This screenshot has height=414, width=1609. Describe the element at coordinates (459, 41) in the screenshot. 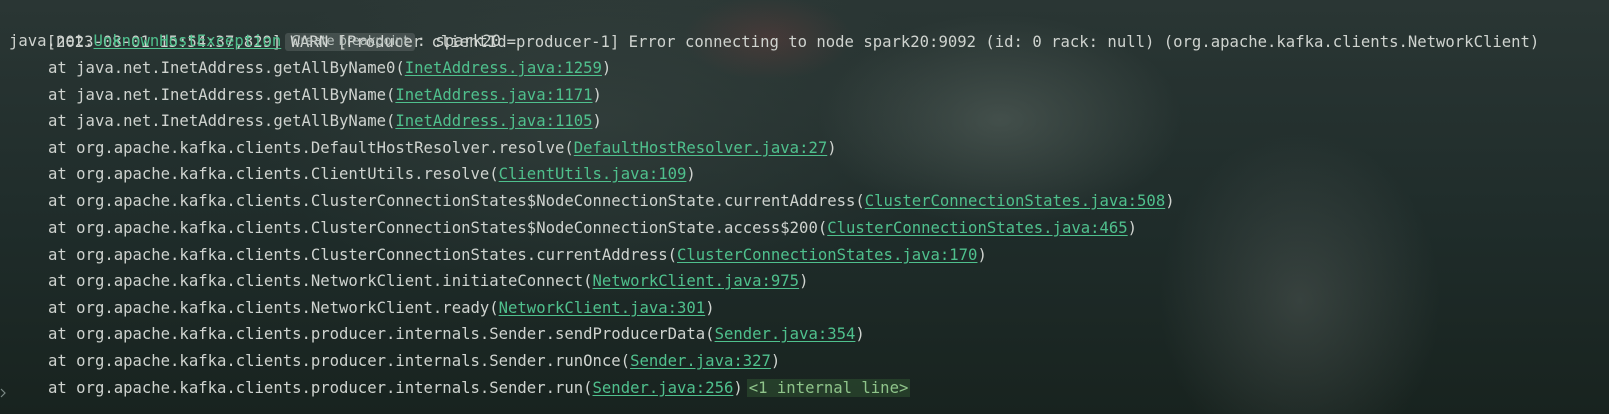

I see `exception-message: : spark20` at that location.